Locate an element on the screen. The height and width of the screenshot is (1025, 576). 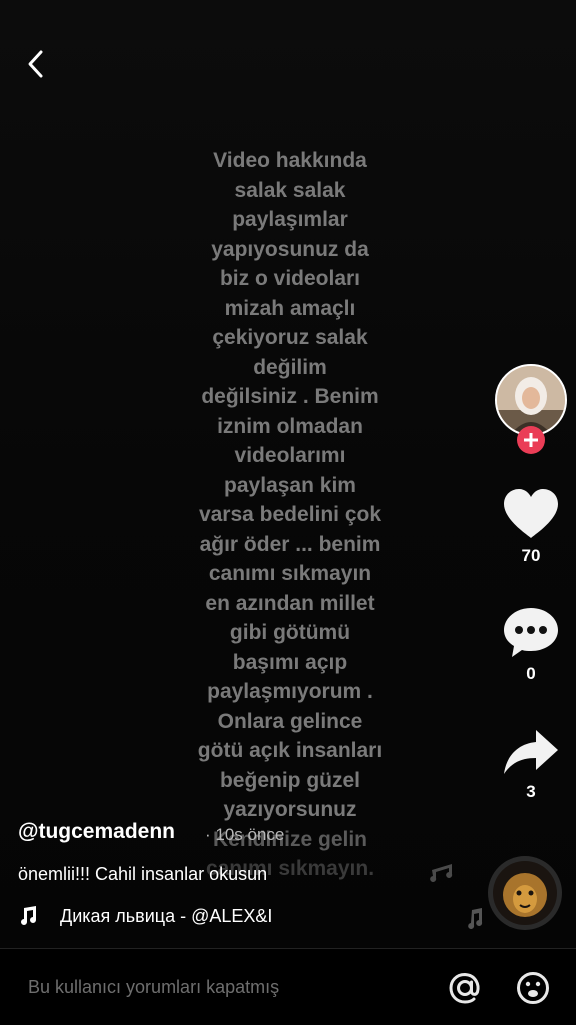
overlay-line: ağır öder ... benim is located at coordinates (290, 544).